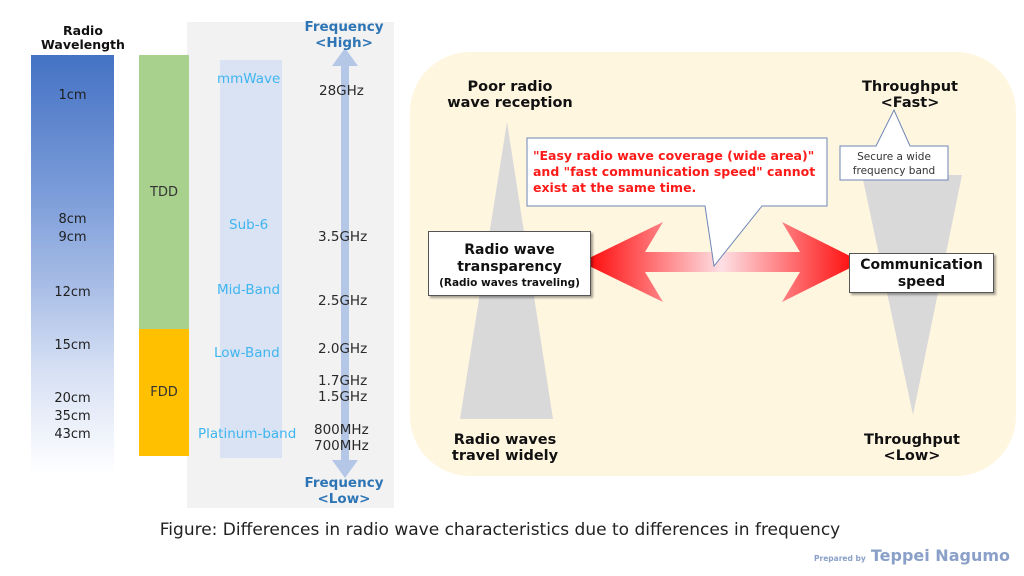 This screenshot has height=576, width=1024. I want to click on frequency-axis-arrow, so click(345, 263).